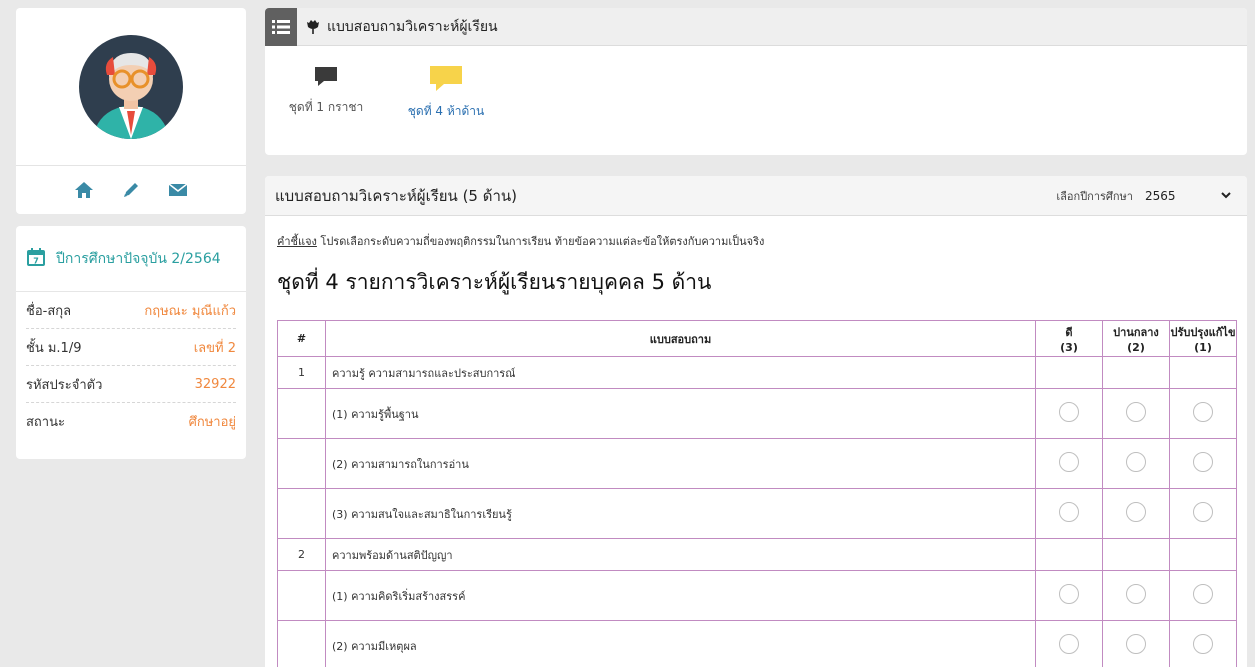 The image size is (1255, 667). I want to click on svg-text: 7, so click(36, 260).